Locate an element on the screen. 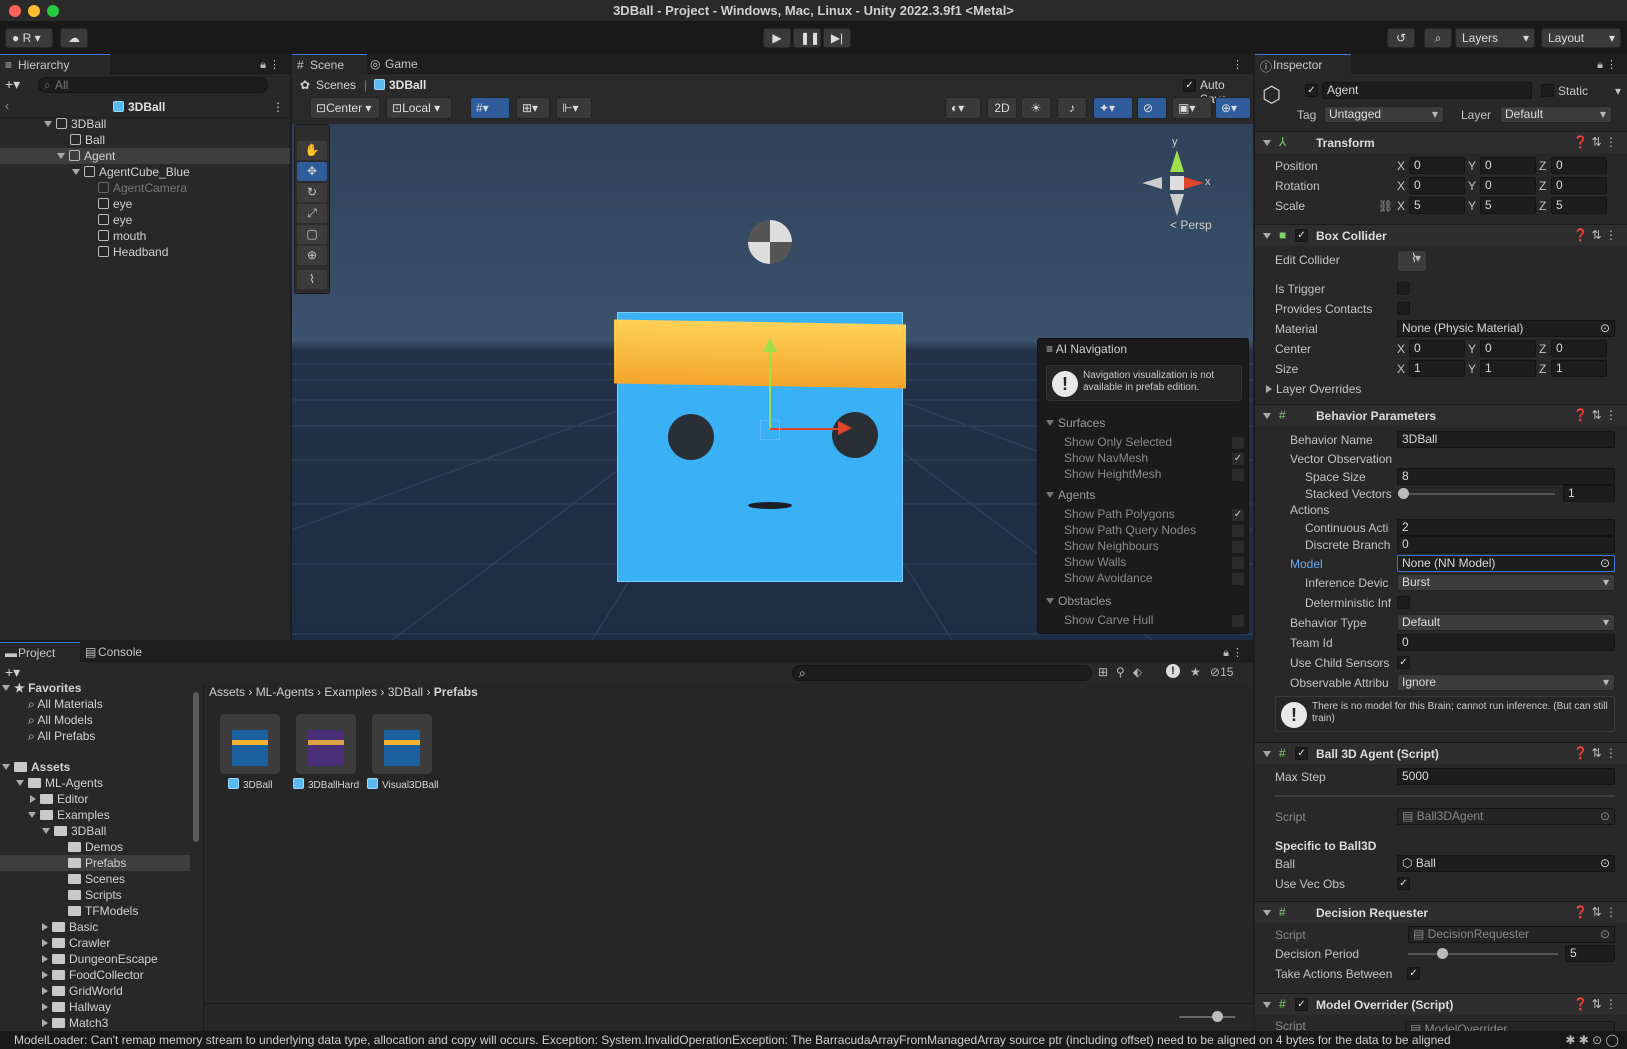  cloud-button: ☁ is located at coordinates (74, 38).